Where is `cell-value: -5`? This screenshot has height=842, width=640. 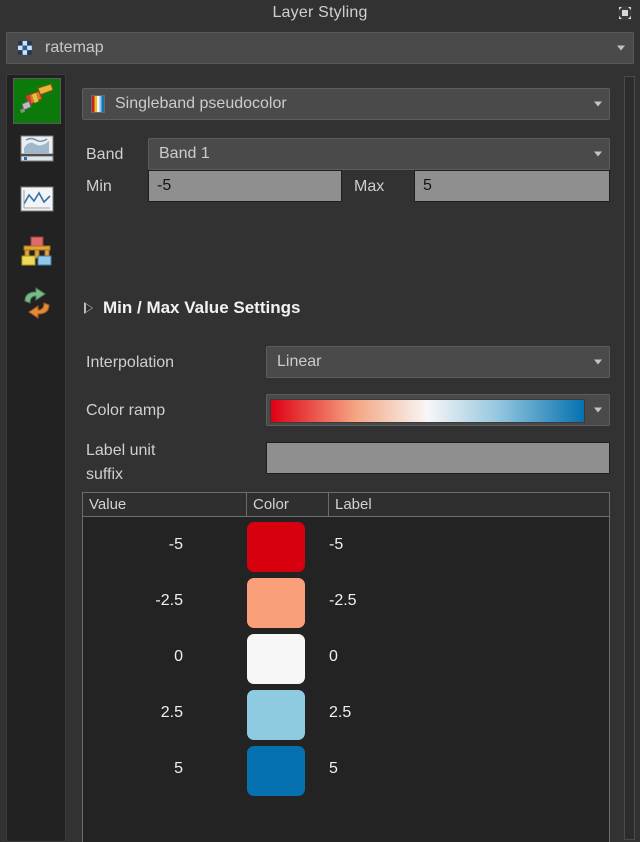 cell-value: -5 is located at coordinates (157, 545).